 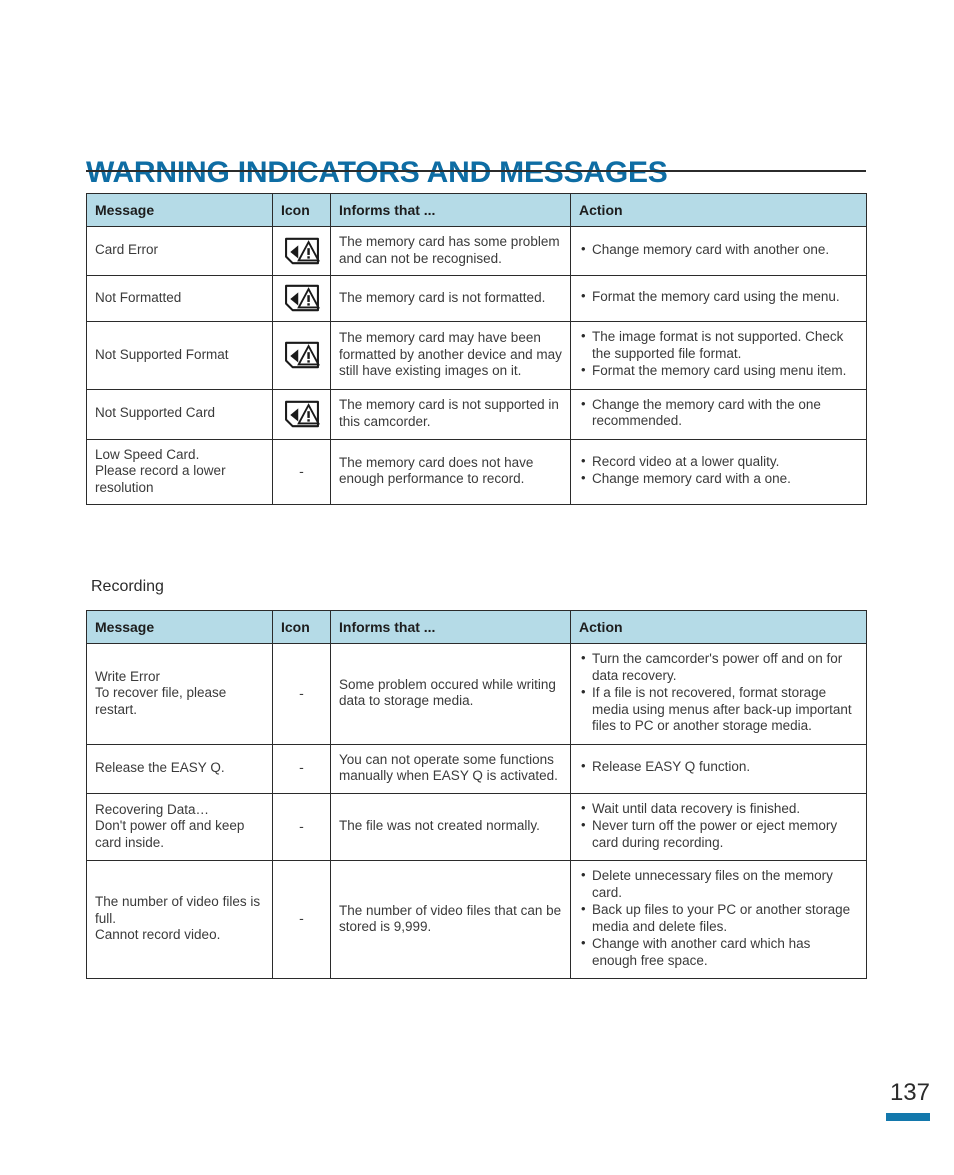 I want to click on cell-action: Change memory card with another one., so click(x=718, y=251).